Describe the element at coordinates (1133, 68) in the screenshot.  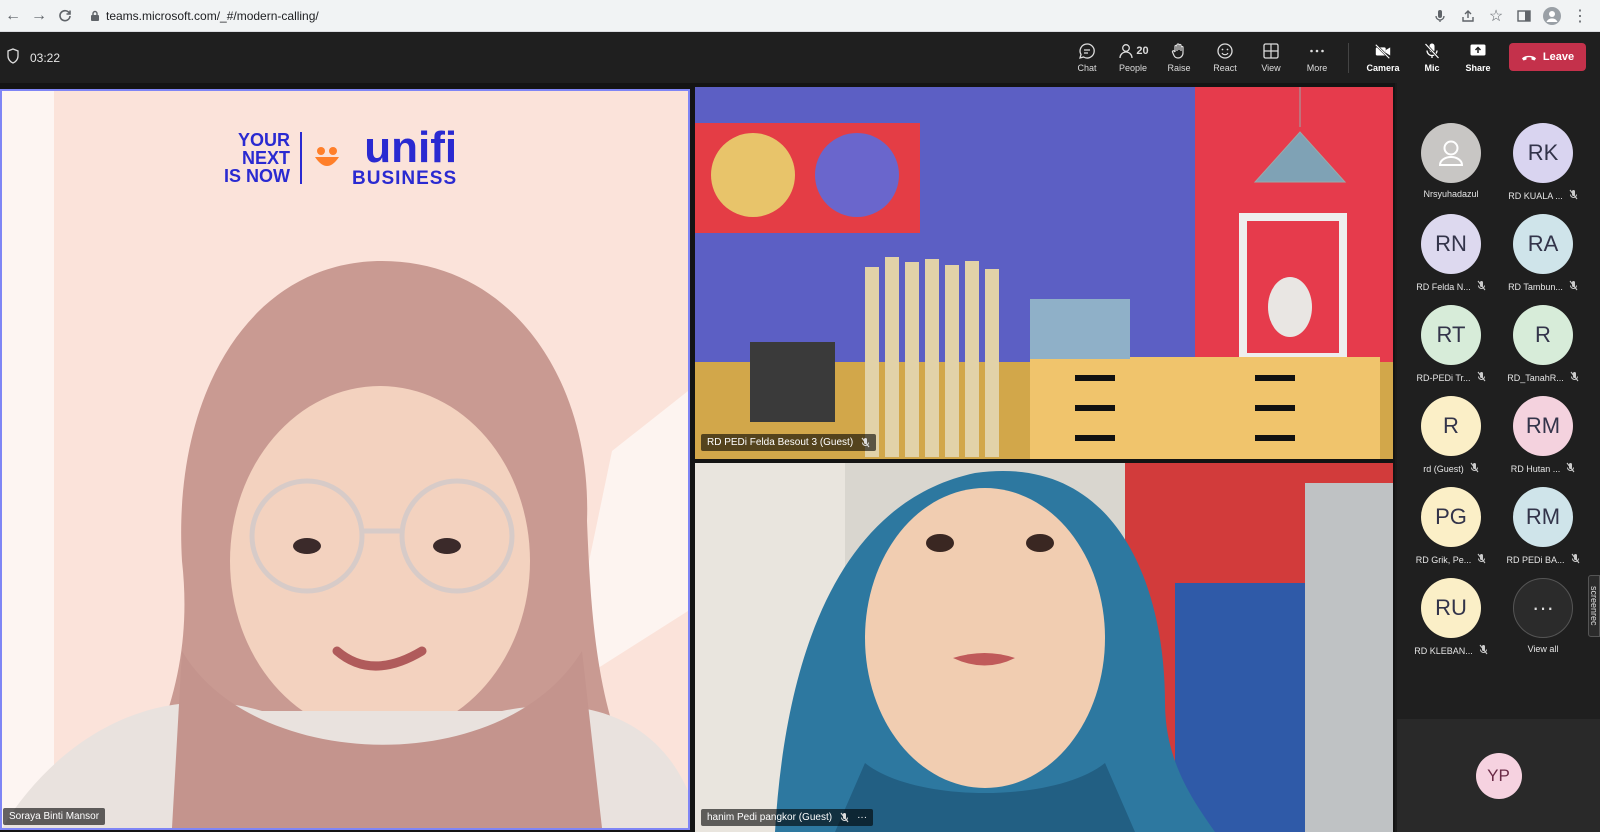
I see `people-label: People` at that location.